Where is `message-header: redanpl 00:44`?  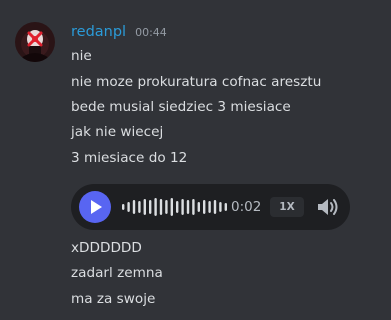
message-header: redanpl 00:44 is located at coordinates (119, 33).